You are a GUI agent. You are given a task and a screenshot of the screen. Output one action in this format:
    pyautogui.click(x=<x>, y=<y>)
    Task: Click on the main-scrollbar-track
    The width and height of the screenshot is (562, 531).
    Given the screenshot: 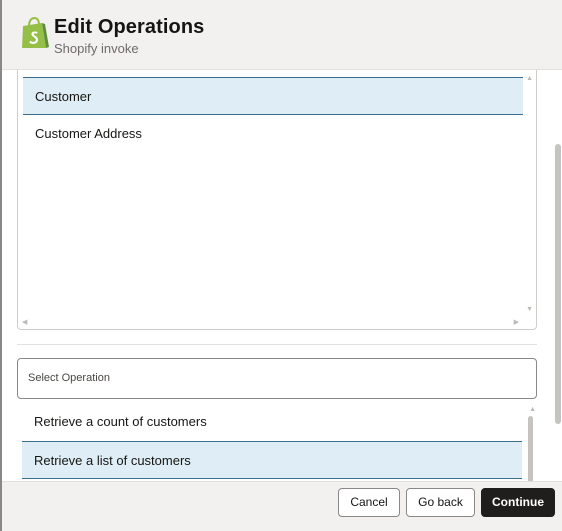 What is the action you would take?
    pyautogui.click(x=557, y=275)
    